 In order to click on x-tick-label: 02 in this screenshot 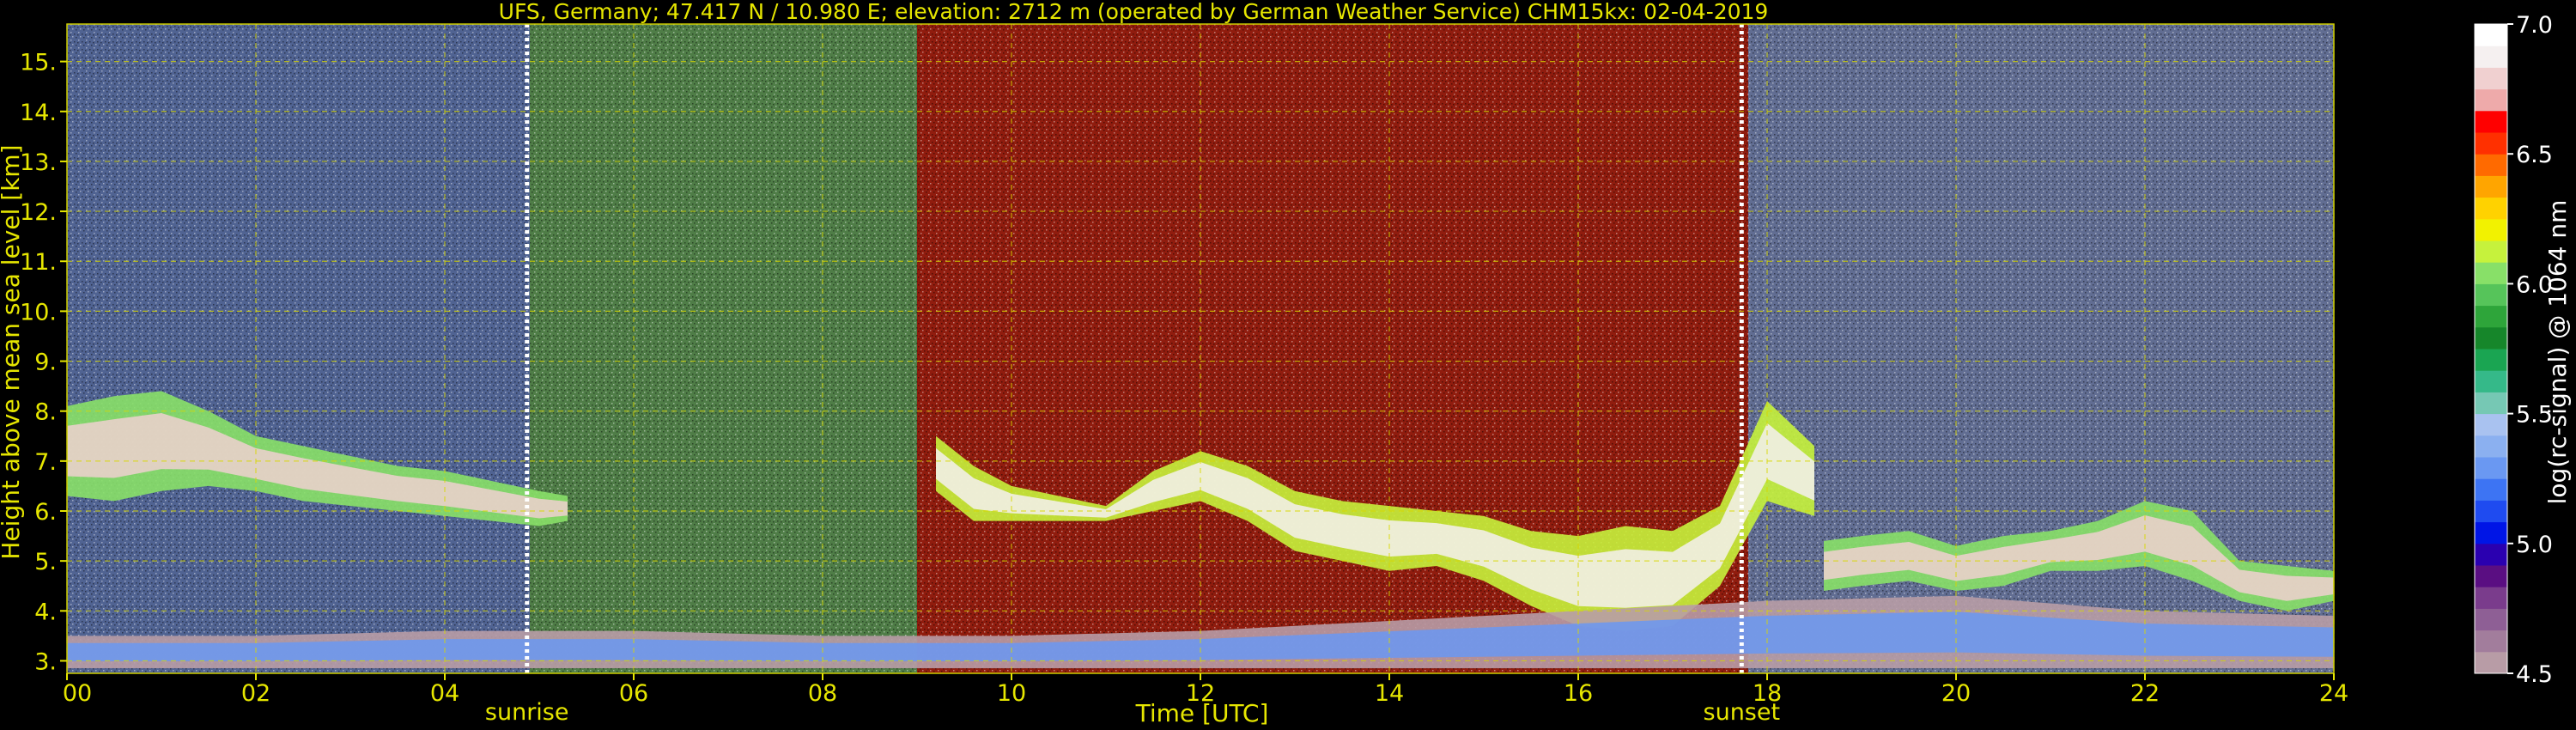, I will do `click(255, 693)`.